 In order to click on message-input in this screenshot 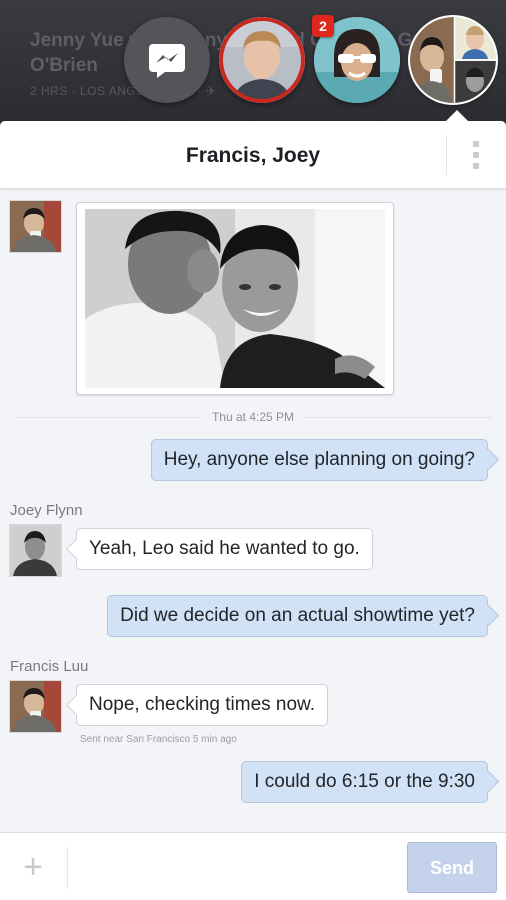, I will do `click(238, 869)`.